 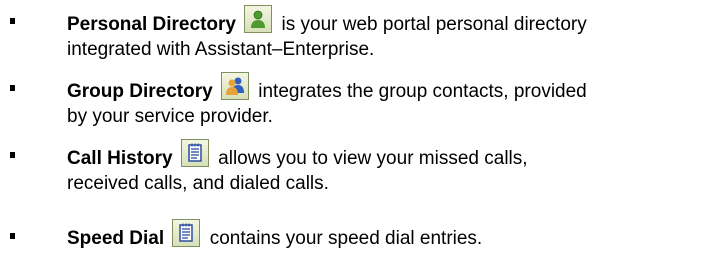 I want to click on item-description: allows you to view your missed calls,, so click(x=373, y=158).